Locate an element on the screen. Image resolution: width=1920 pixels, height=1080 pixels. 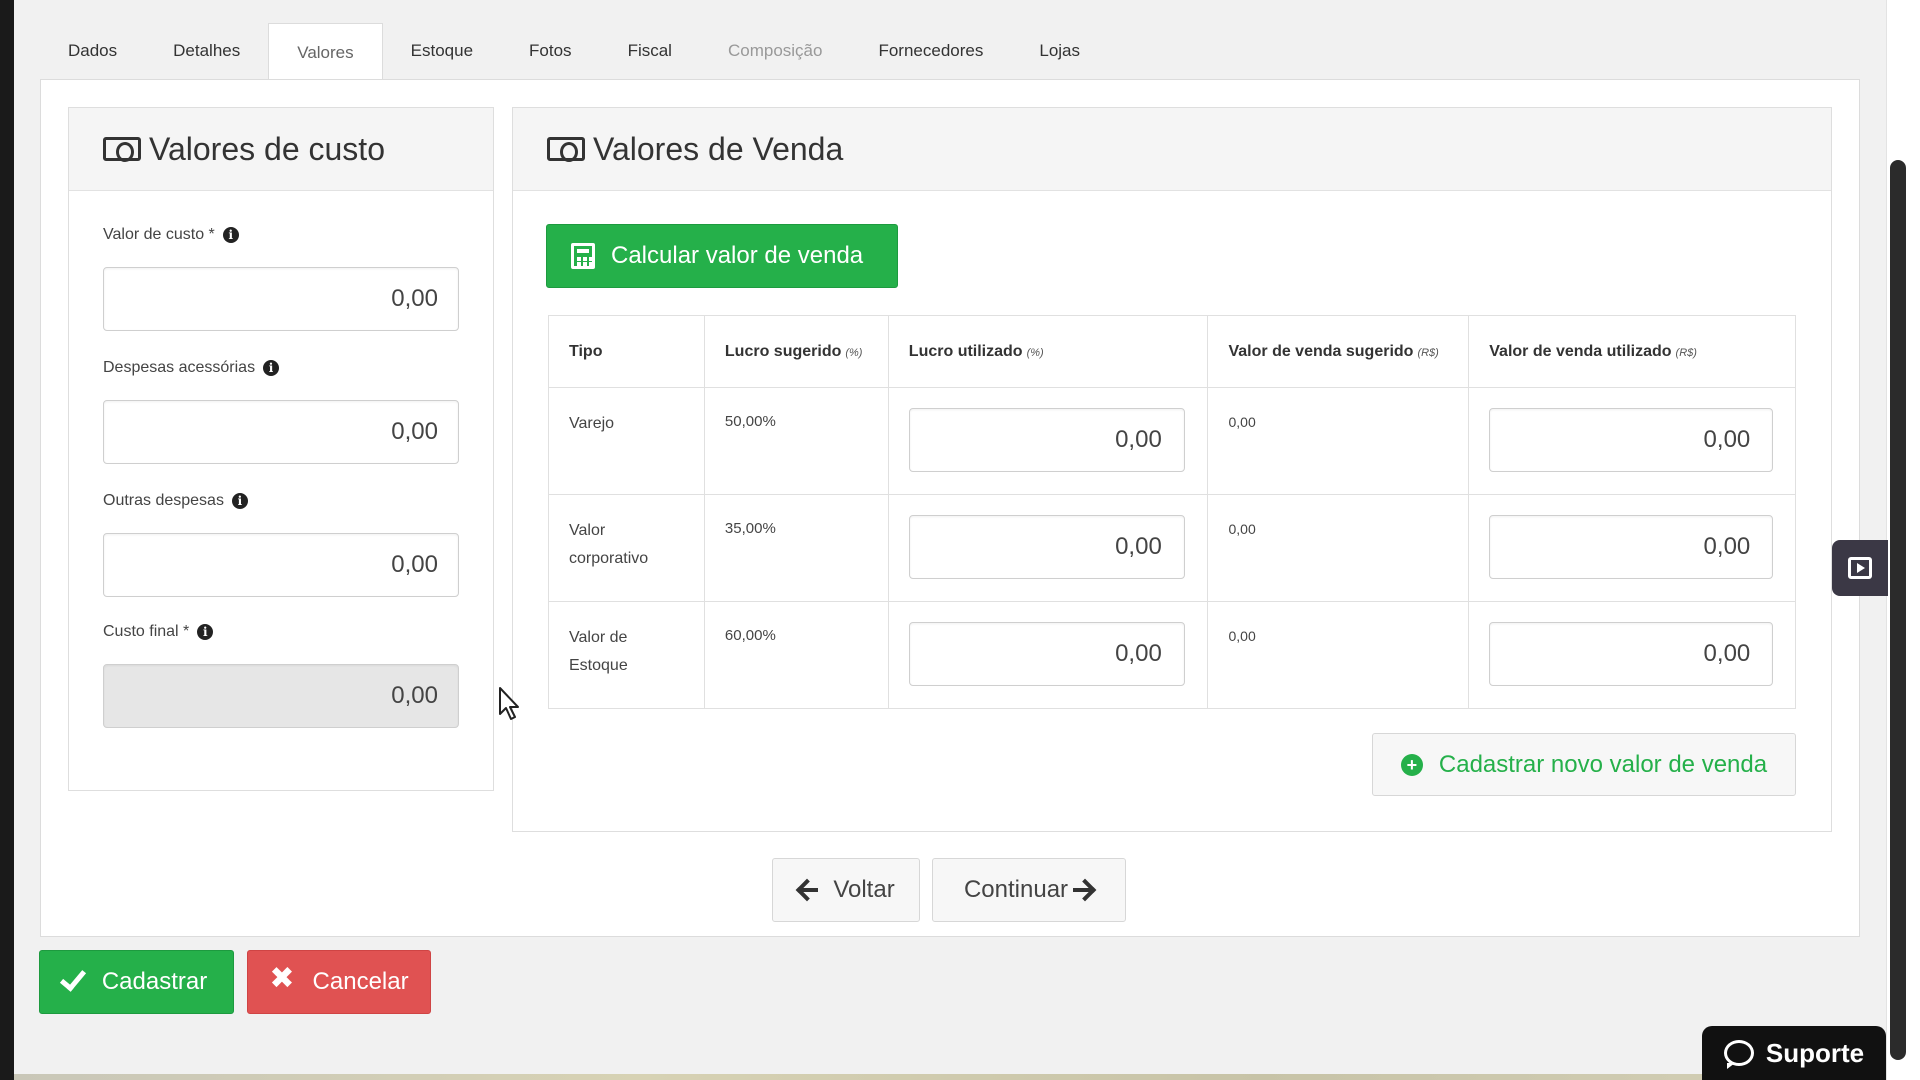
tipo-cell: Varejo is located at coordinates (626, 441).